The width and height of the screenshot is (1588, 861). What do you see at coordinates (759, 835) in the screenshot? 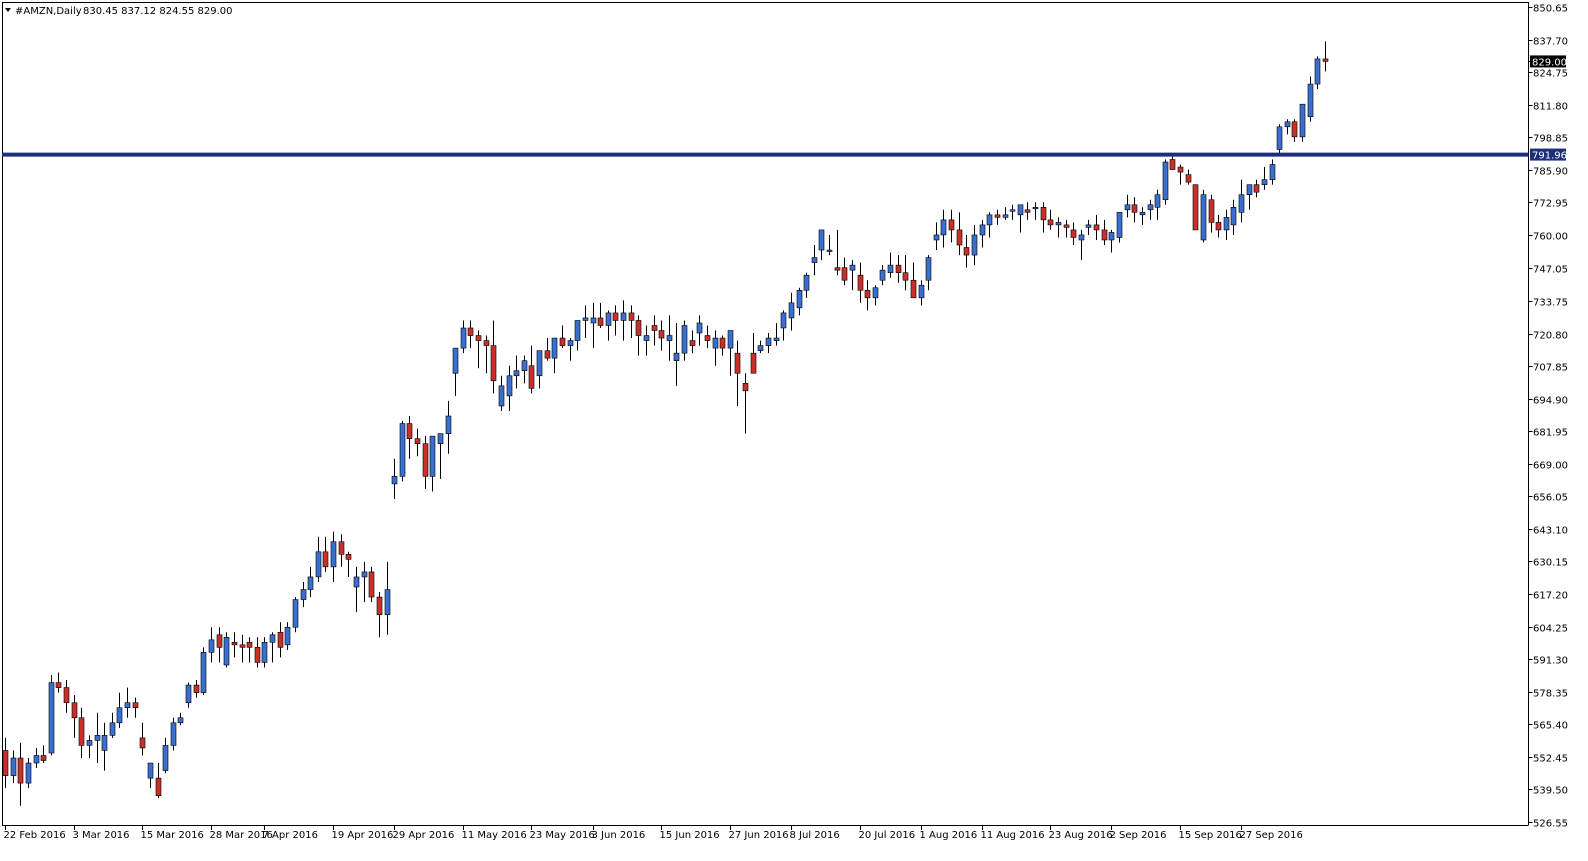
I see `x-tick-label: 27 Jun 2016` at bounding box center [759, 835].